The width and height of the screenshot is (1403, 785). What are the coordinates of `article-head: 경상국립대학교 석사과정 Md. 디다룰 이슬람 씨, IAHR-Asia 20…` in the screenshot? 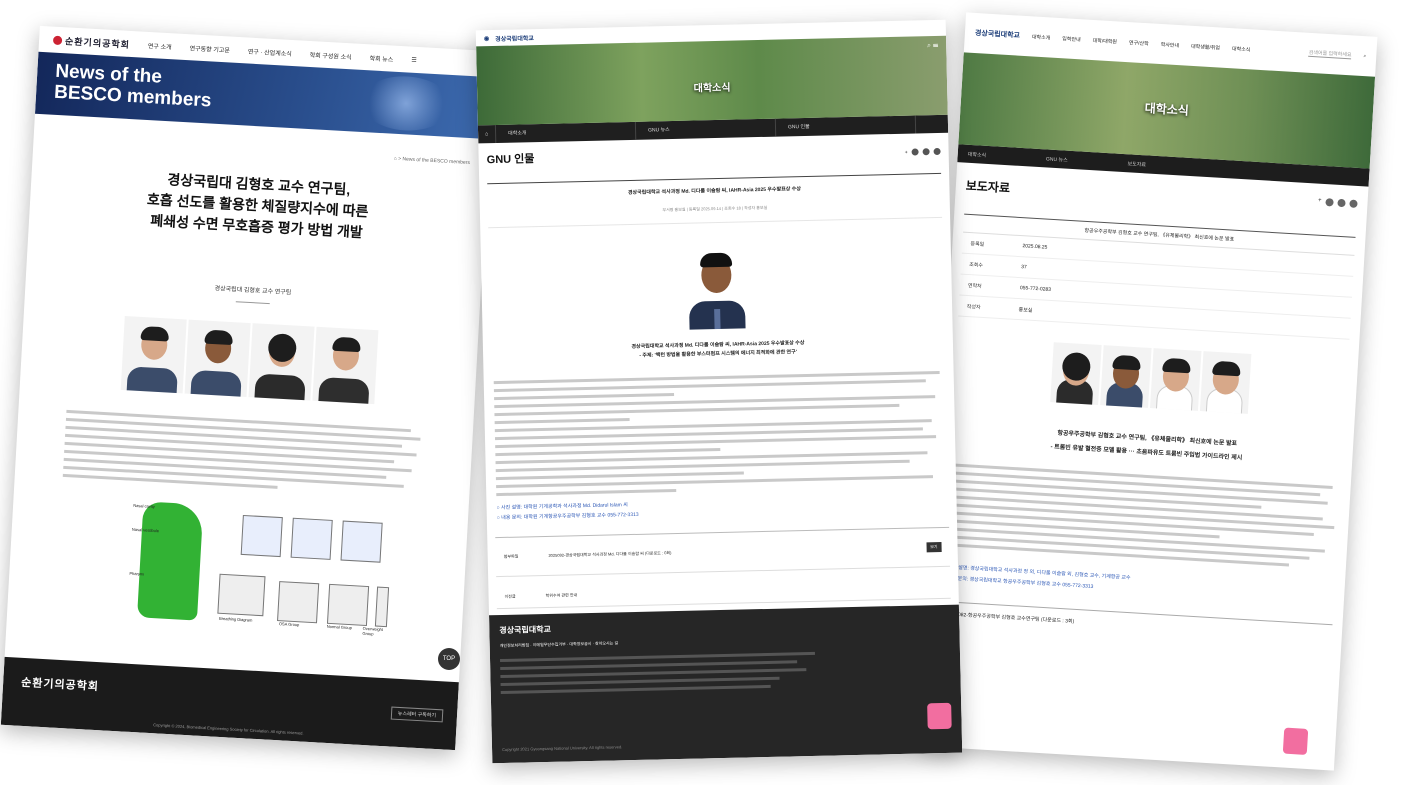 It's located at (714, 189).